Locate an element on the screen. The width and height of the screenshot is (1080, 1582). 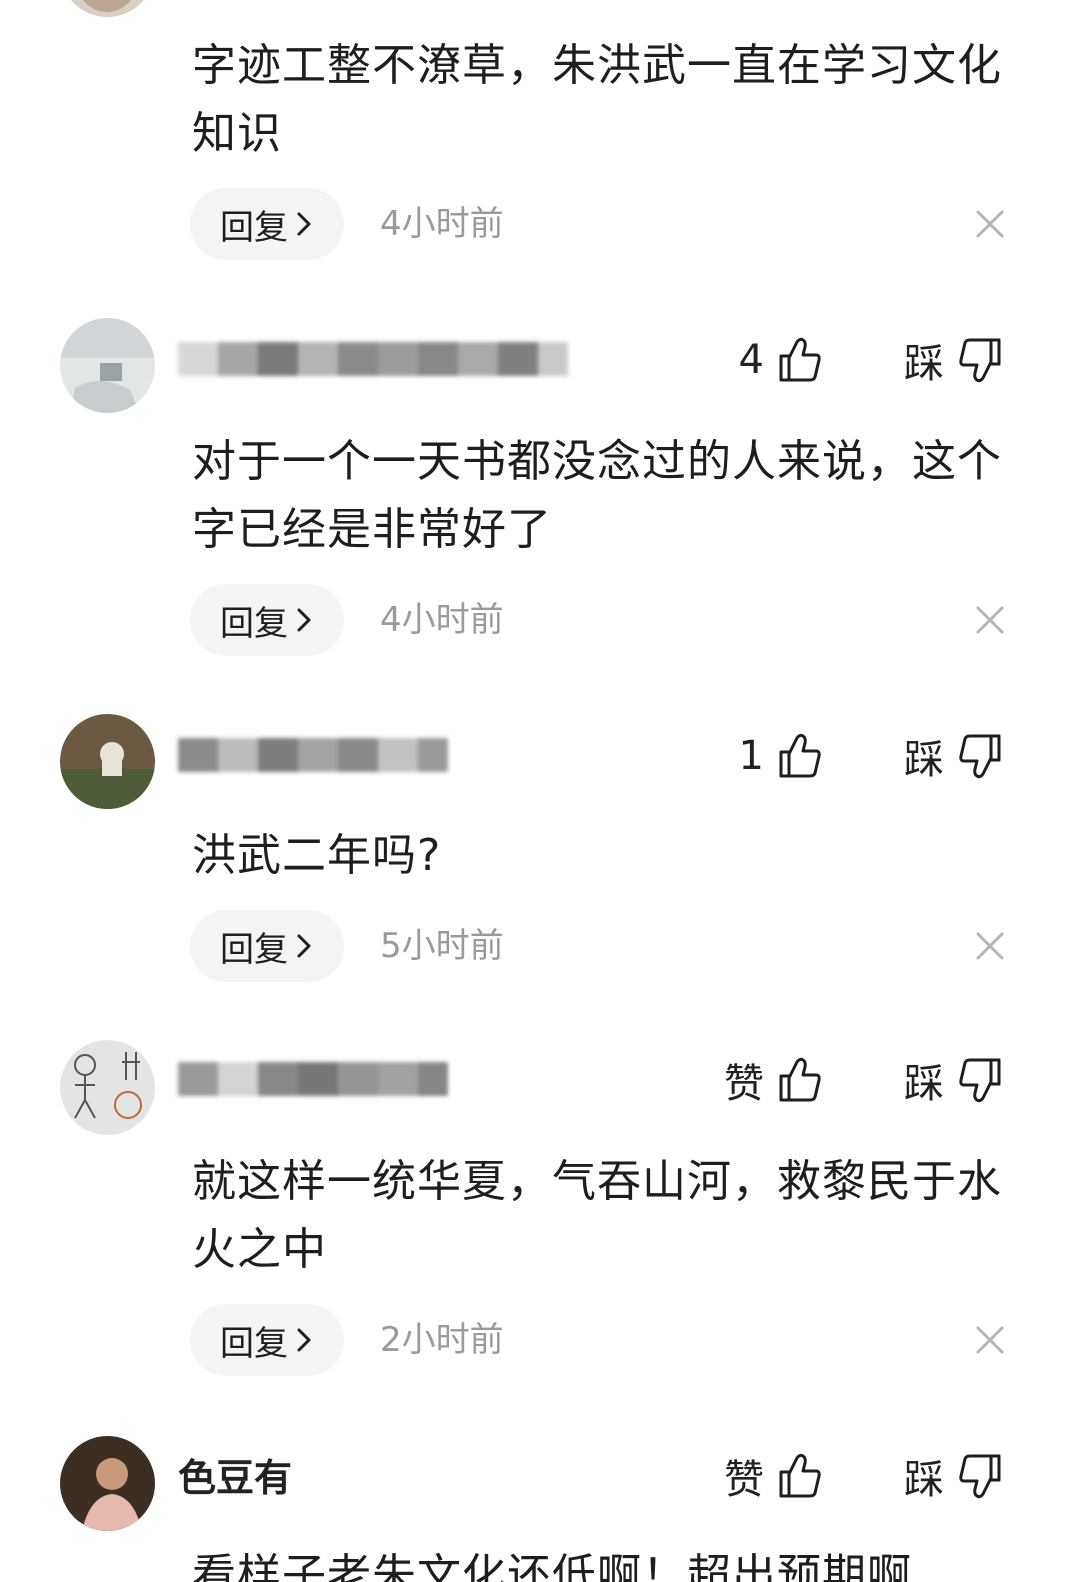
like-count: 1 is located at coordinates (751, 756).